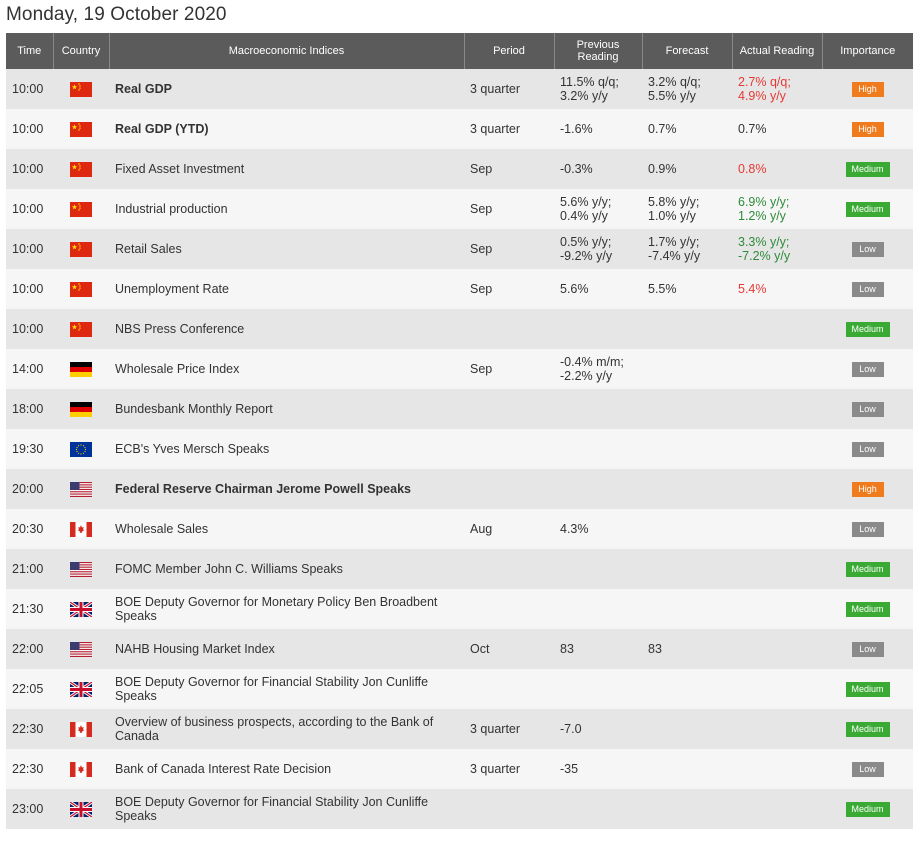 Image resolution: width=923 pixels, height=844 pixels. I want to click on event-name: Wholesale Price Index, so click(286, 369).